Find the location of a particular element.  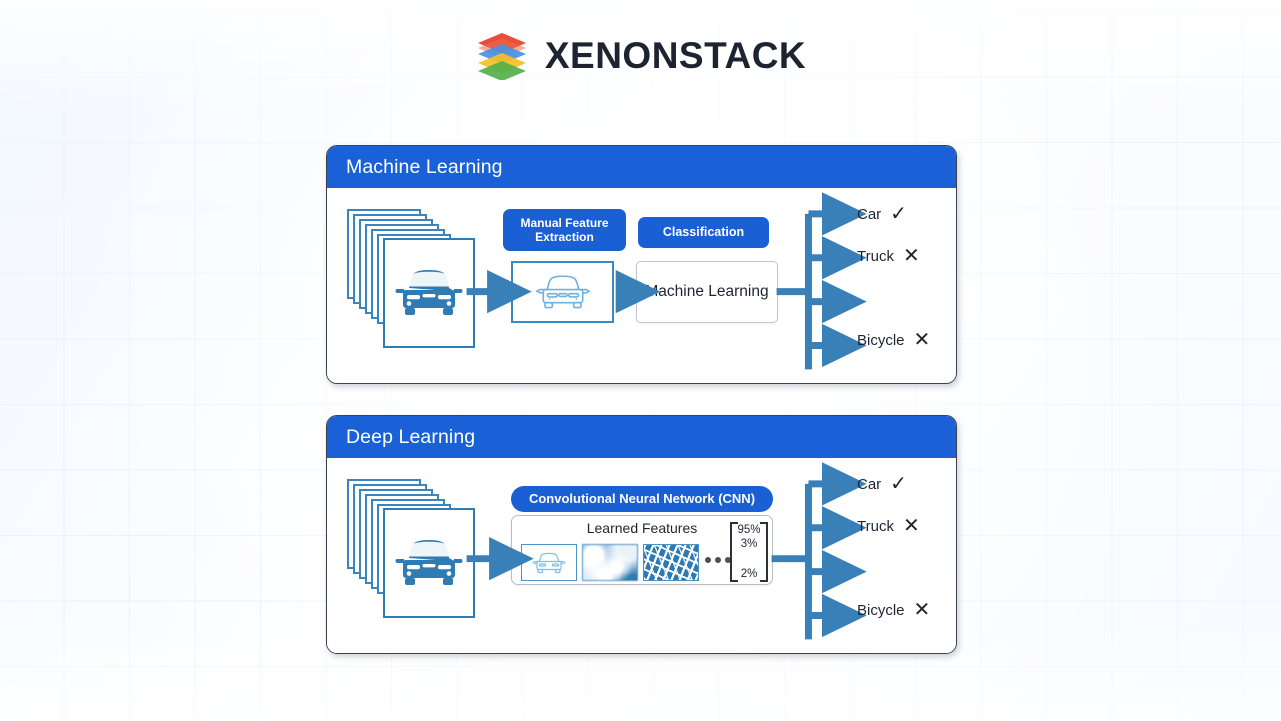

learned-features-box: Learned Features 95% 3% 2% is located at coordinates (642, 550).